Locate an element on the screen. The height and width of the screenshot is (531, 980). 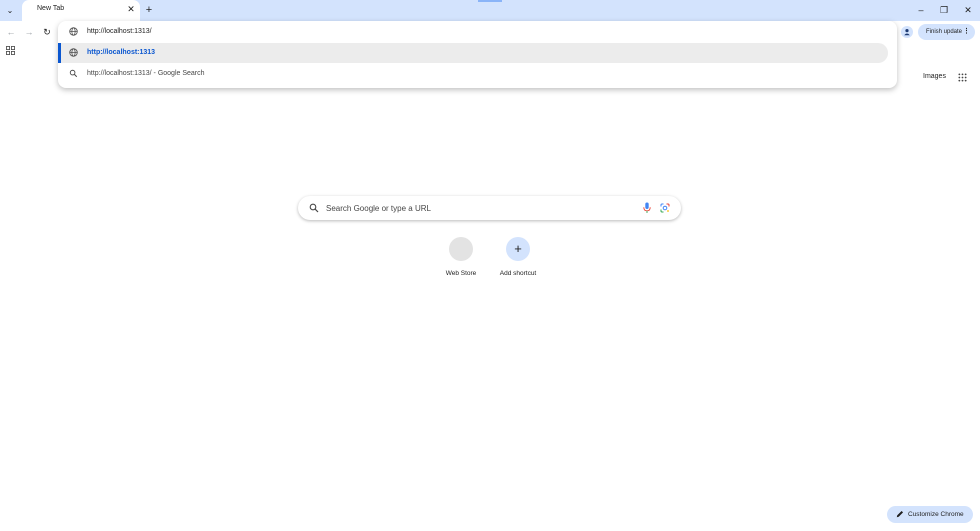
tab-title: New Tab is located at coordinates (51, 8).